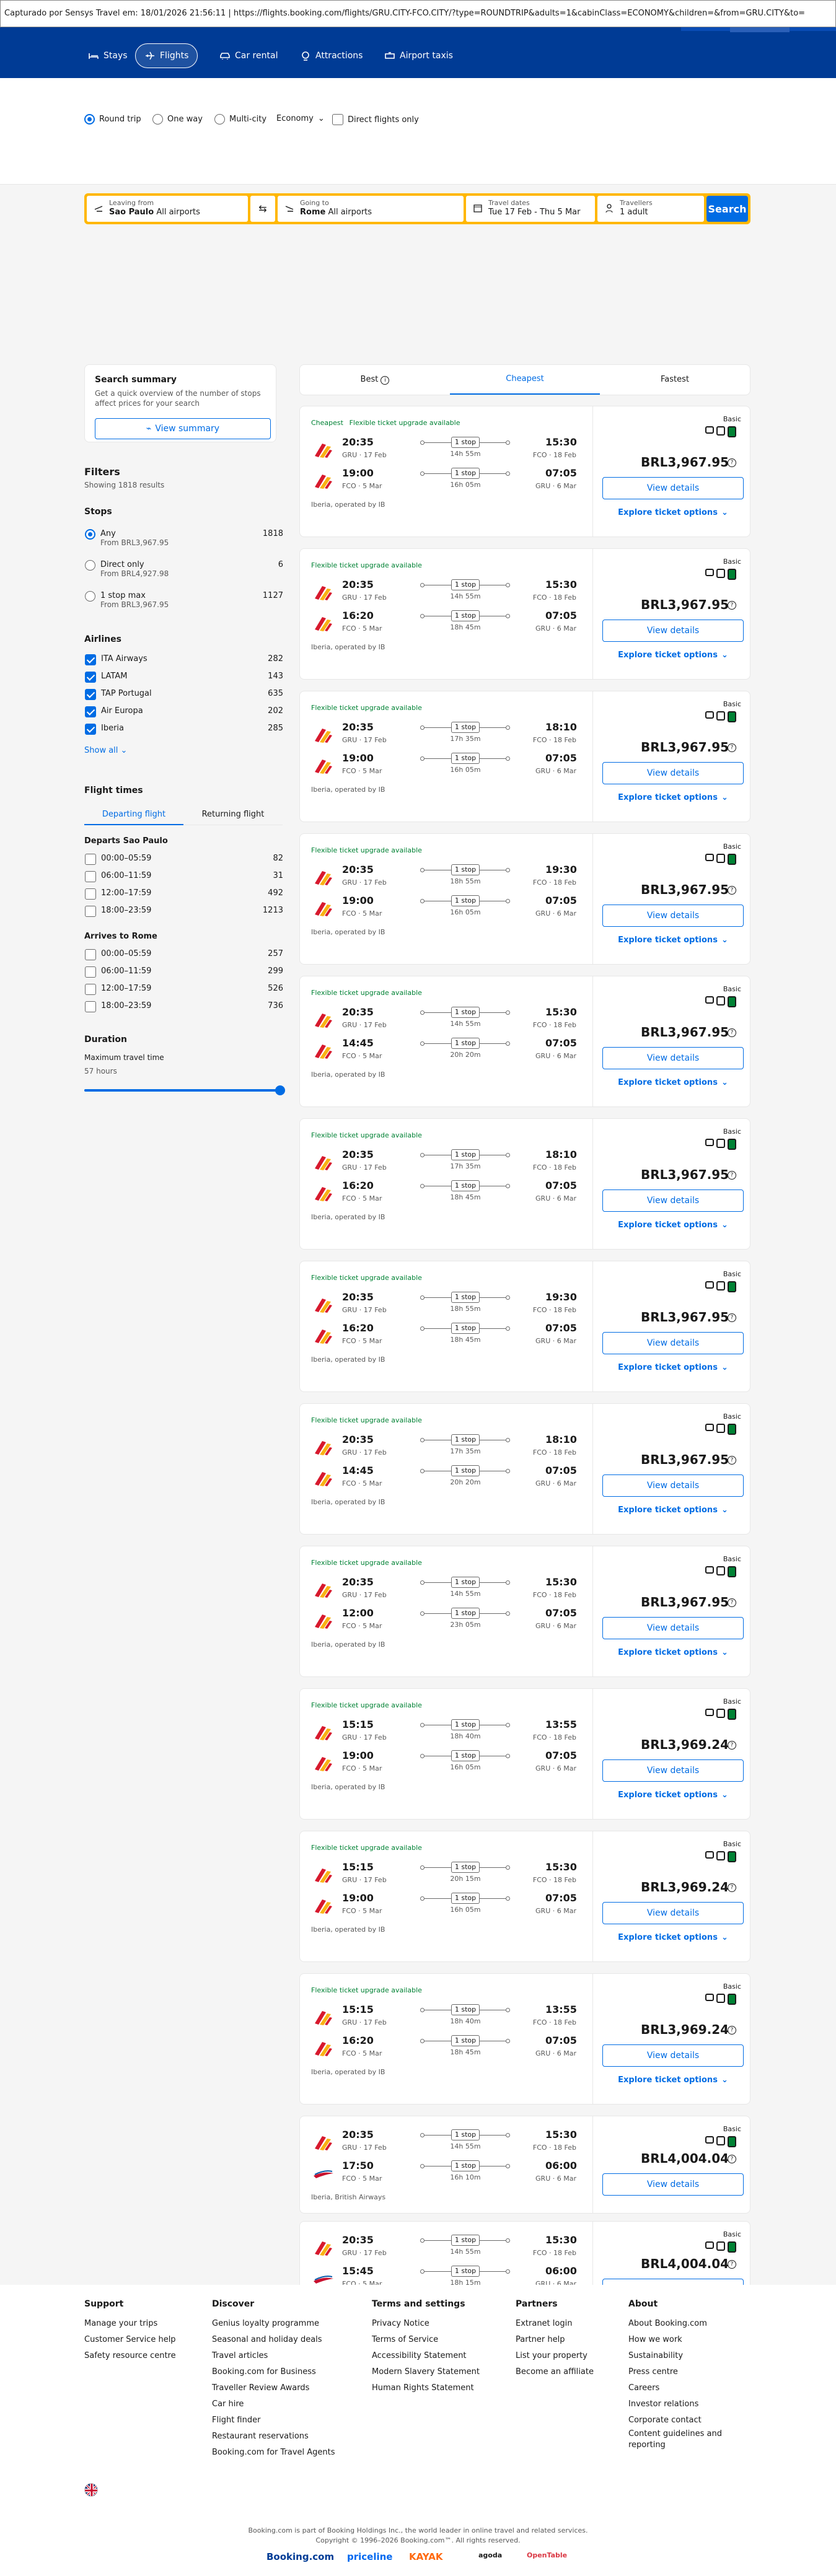 The width and height of the screenshot is (836, 2576). I want to click on trip-one-way: One way, so click(177, 119).